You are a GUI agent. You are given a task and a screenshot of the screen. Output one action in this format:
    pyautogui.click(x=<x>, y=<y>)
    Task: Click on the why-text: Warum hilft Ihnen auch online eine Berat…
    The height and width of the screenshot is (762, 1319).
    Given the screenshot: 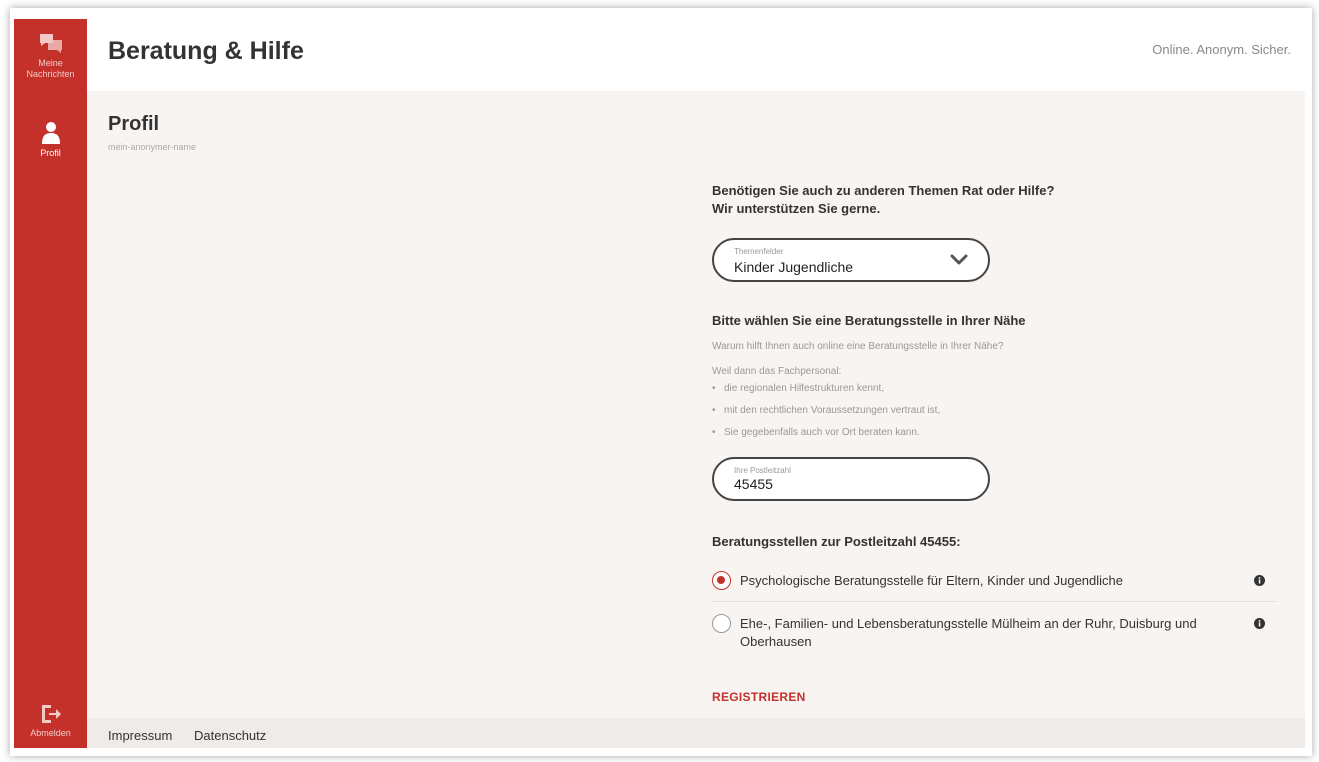 What is the action you would take?
    pyautogui.click(x=858, y=346)
    